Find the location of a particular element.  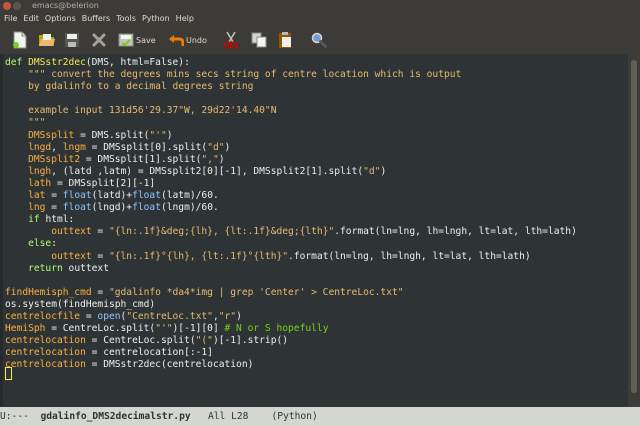

left-fringe is located at coordinates (1, 230).